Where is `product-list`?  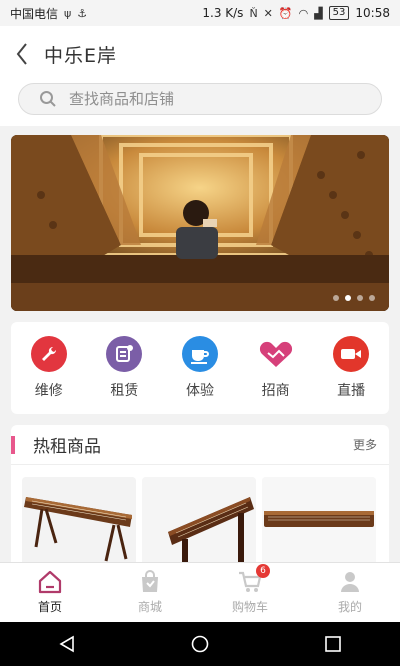 product-list is located at coordinates (200, 515).